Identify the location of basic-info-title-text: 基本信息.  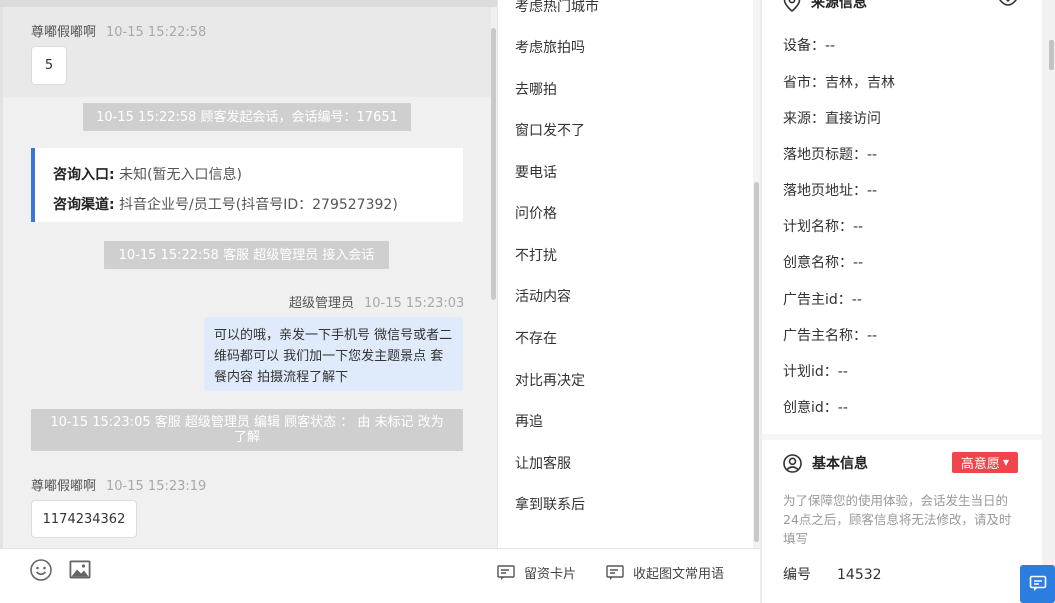
(840, 464).